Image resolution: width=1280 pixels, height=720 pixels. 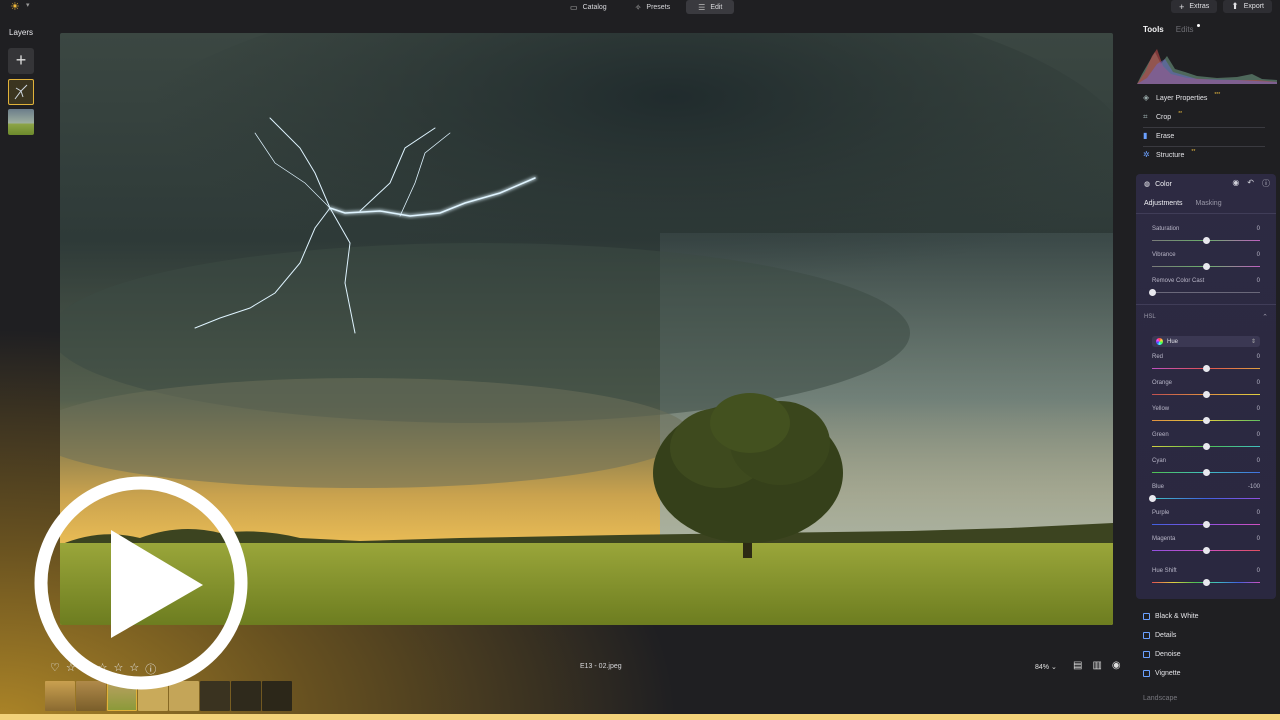 What do you see at coordinates (1096, 665) in the screenshot?
I see `split-view-icon: ▥` at bounding box center [1096, 665].